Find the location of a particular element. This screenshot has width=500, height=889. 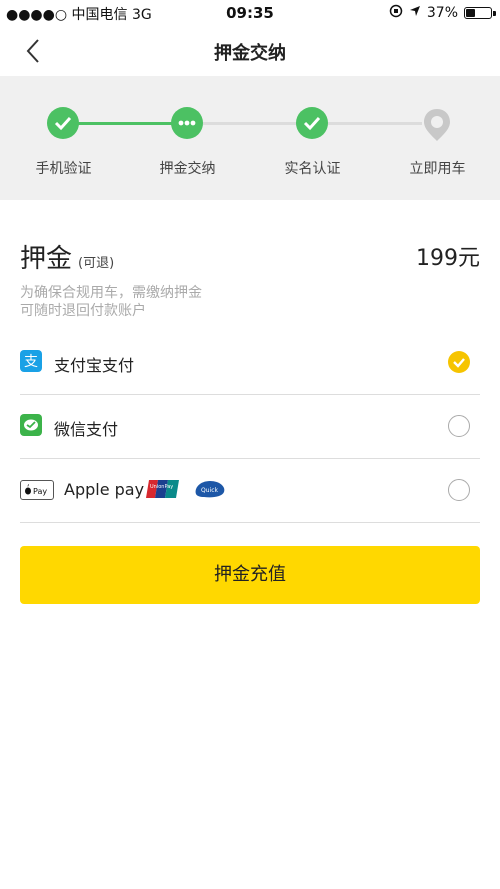

svg-text: UnionPay is located at coordinates (161, 487).